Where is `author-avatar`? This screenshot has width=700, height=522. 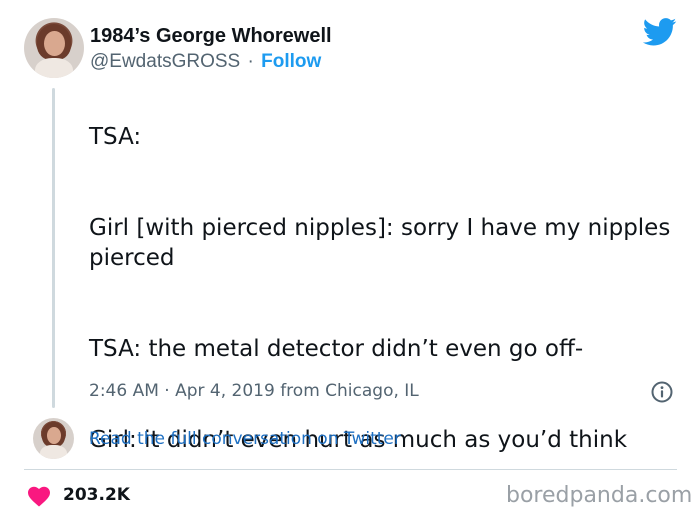
author-avatar is located at coordinates (54, 48).